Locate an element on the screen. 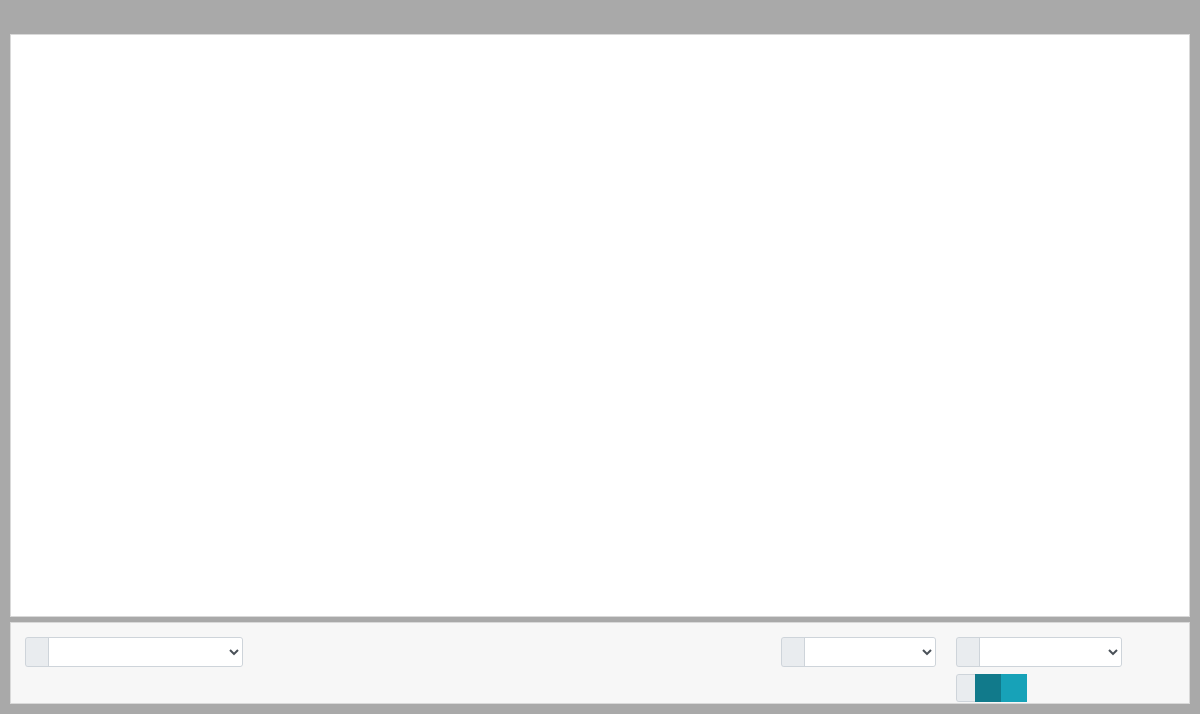 The height and width of the screenshot is (714, 1200). yaxis-control-group is located at coordinates (1039, 652).